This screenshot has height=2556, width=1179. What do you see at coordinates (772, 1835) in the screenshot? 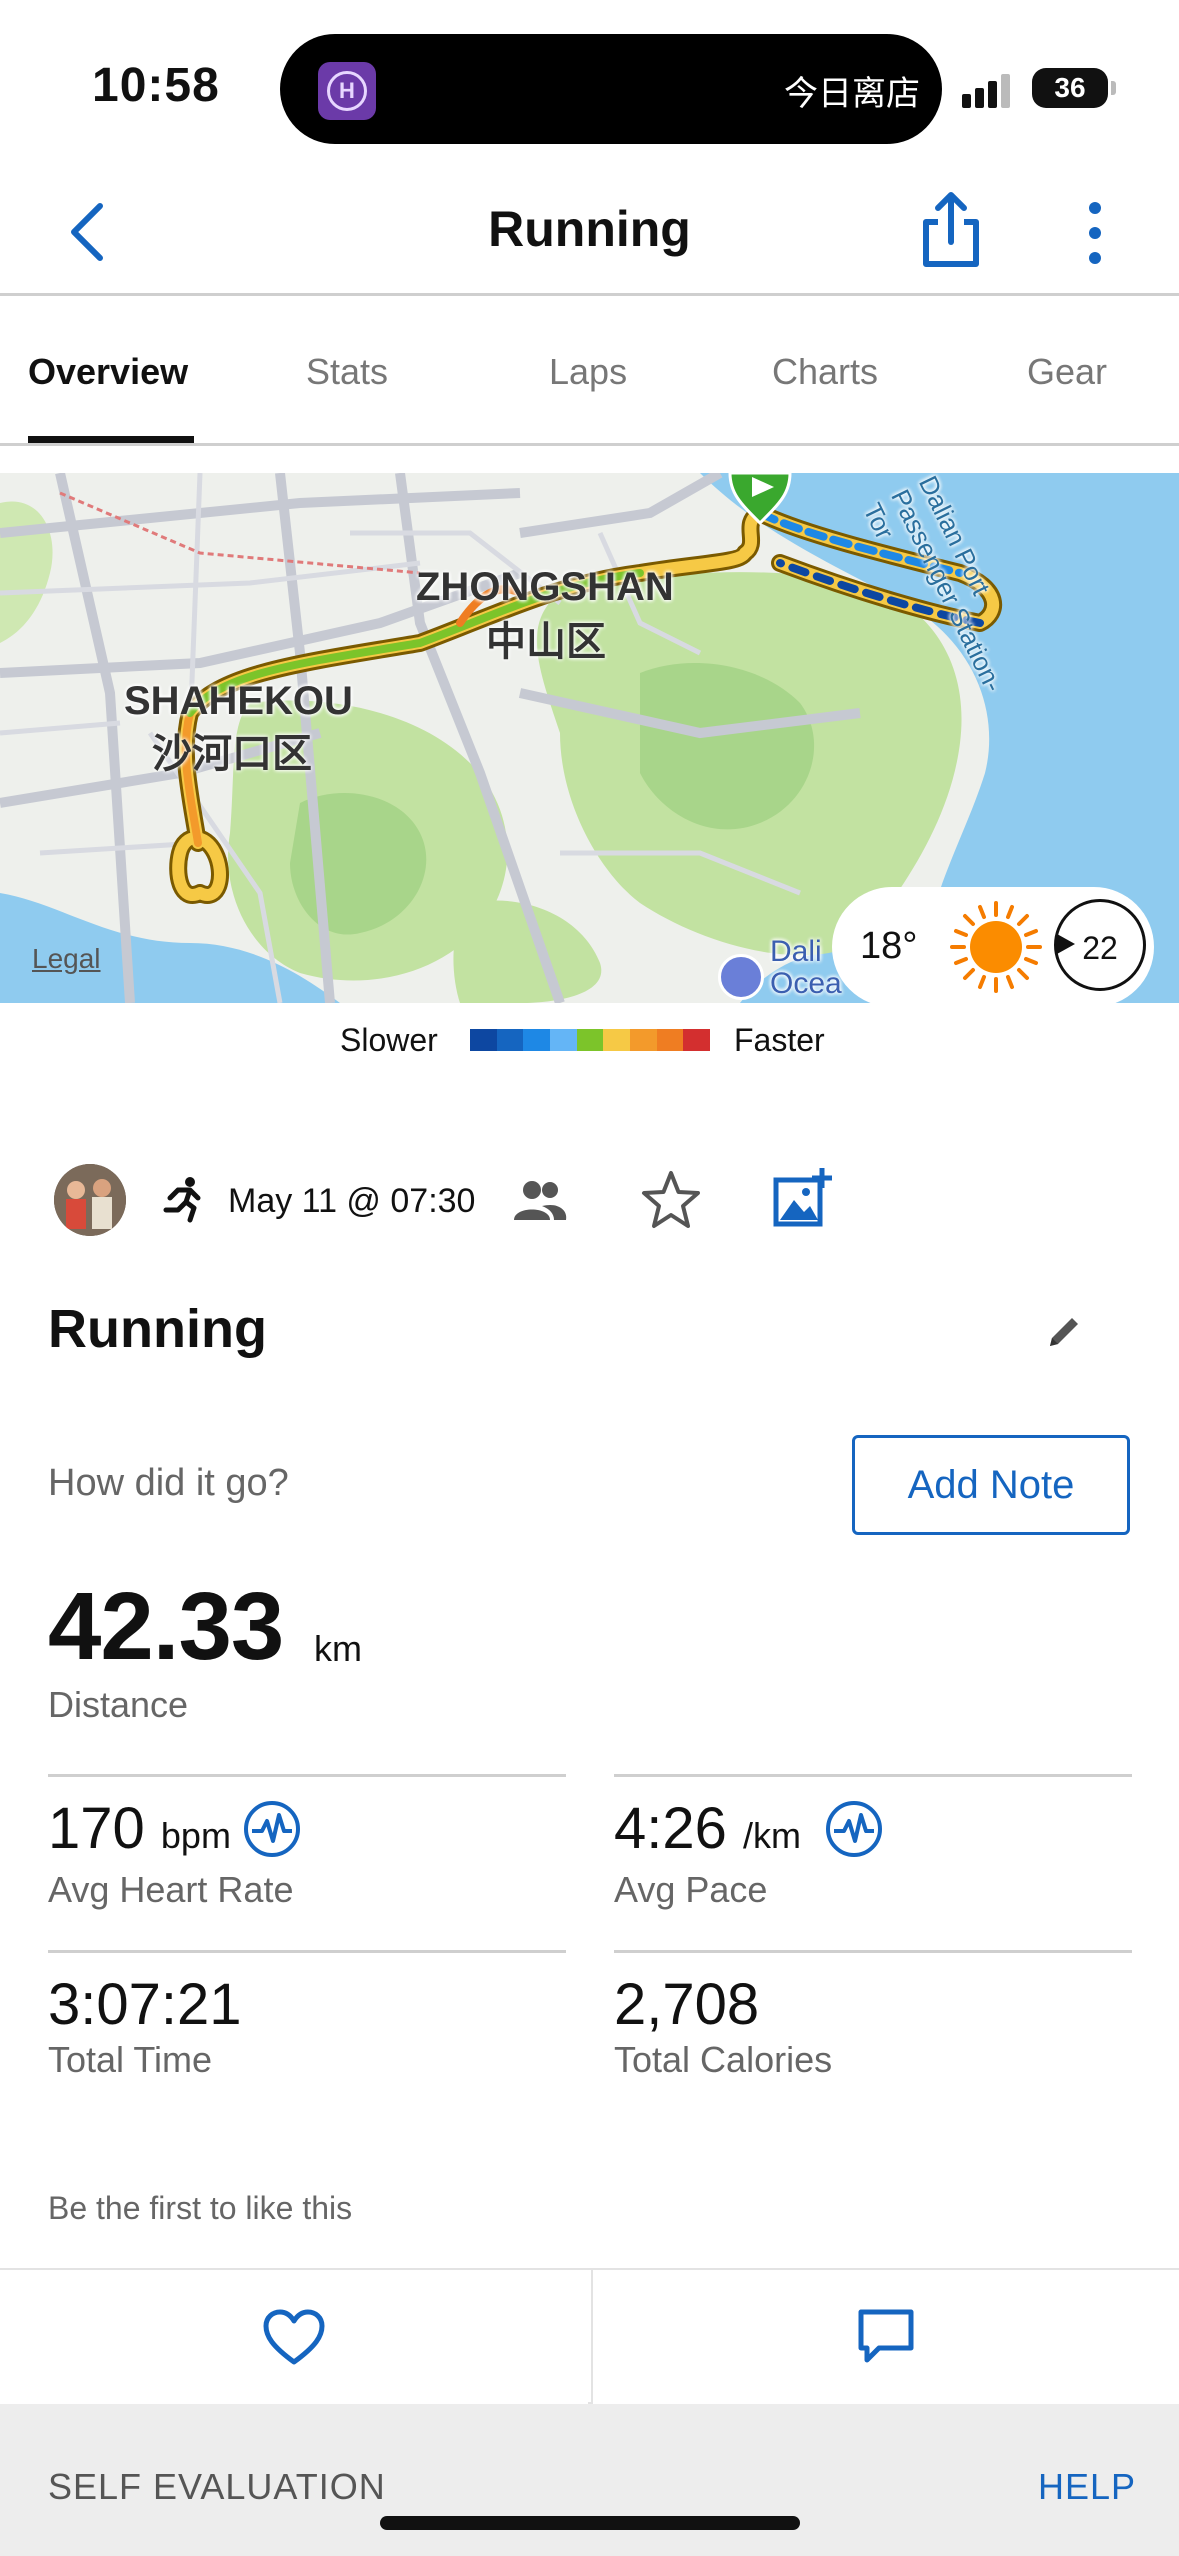
I see `pace-unit: /km` at bounding box center [772, 1835].